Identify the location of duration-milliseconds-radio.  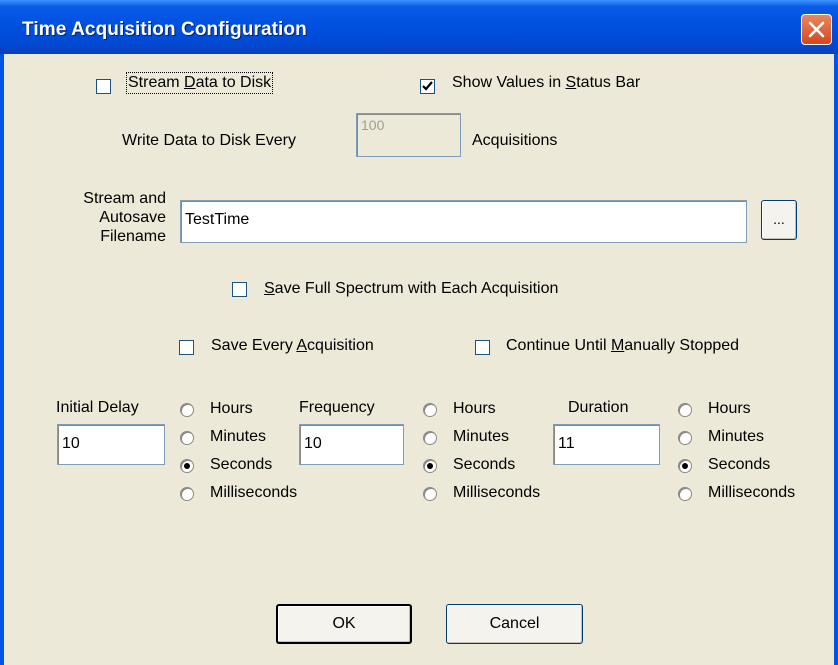
(685, 494).